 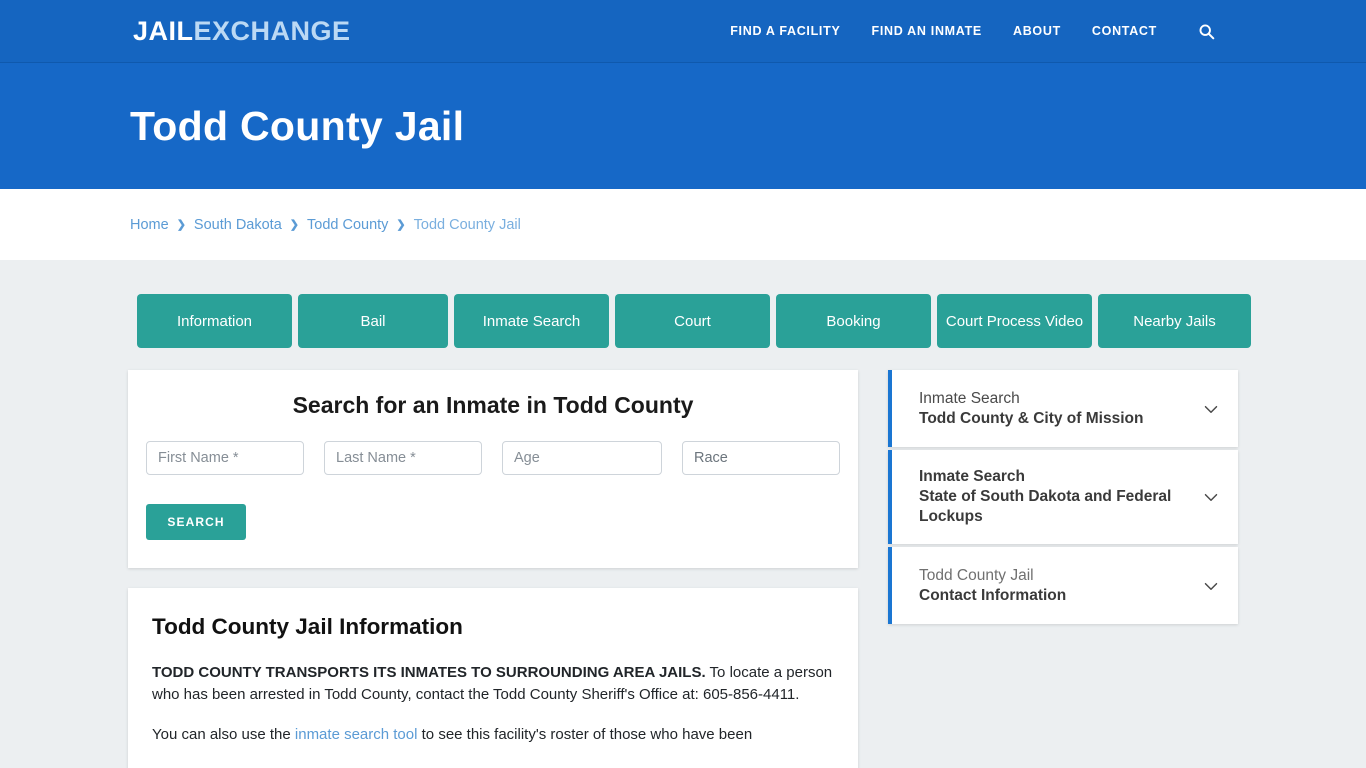 What do you see at coordinates (225, 458) in the screenshot?
I see `first-name-input` at bounding box center [225, 458].